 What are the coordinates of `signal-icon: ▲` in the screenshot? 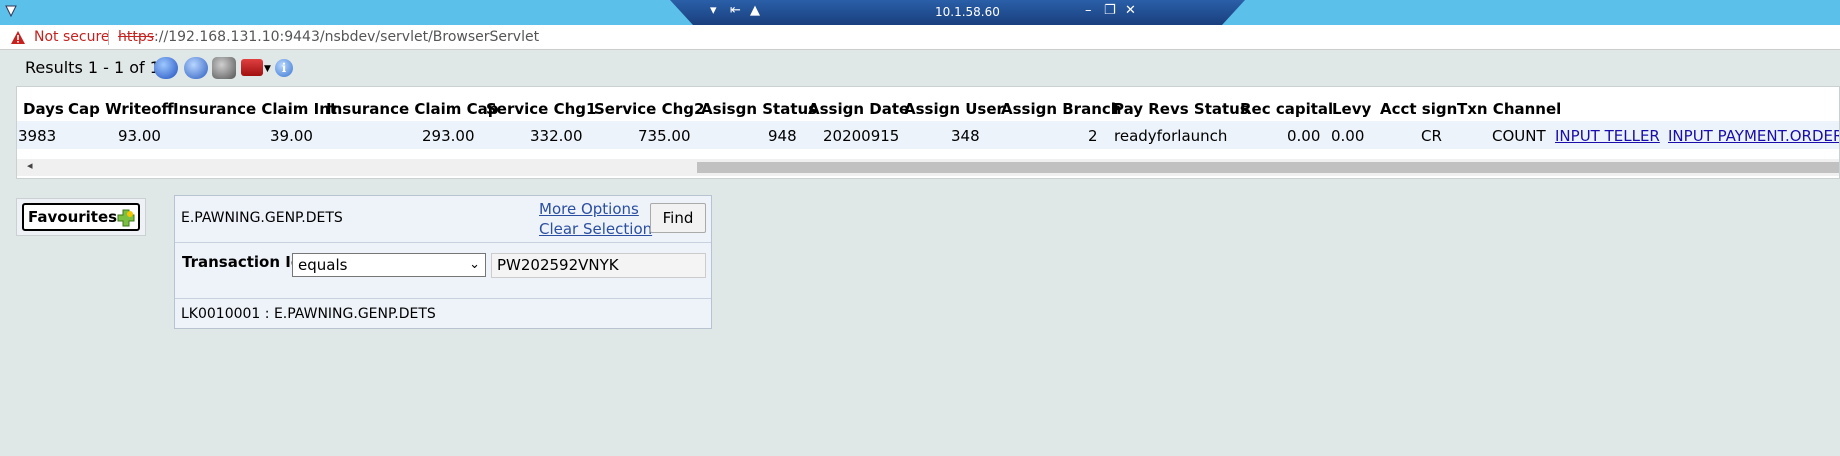 It's located at (755, 10).